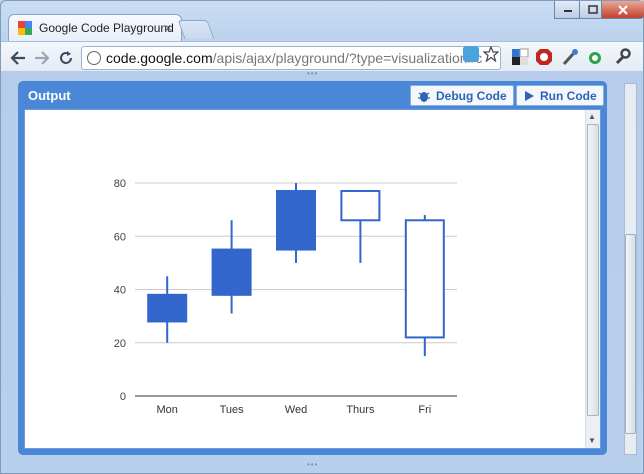 The height and width of the screenshot is (474, 644). What do you see at coordinates (491, 54) in the screenshot?
I see `bookmark-star-icon` at bounding box center [491, 54].